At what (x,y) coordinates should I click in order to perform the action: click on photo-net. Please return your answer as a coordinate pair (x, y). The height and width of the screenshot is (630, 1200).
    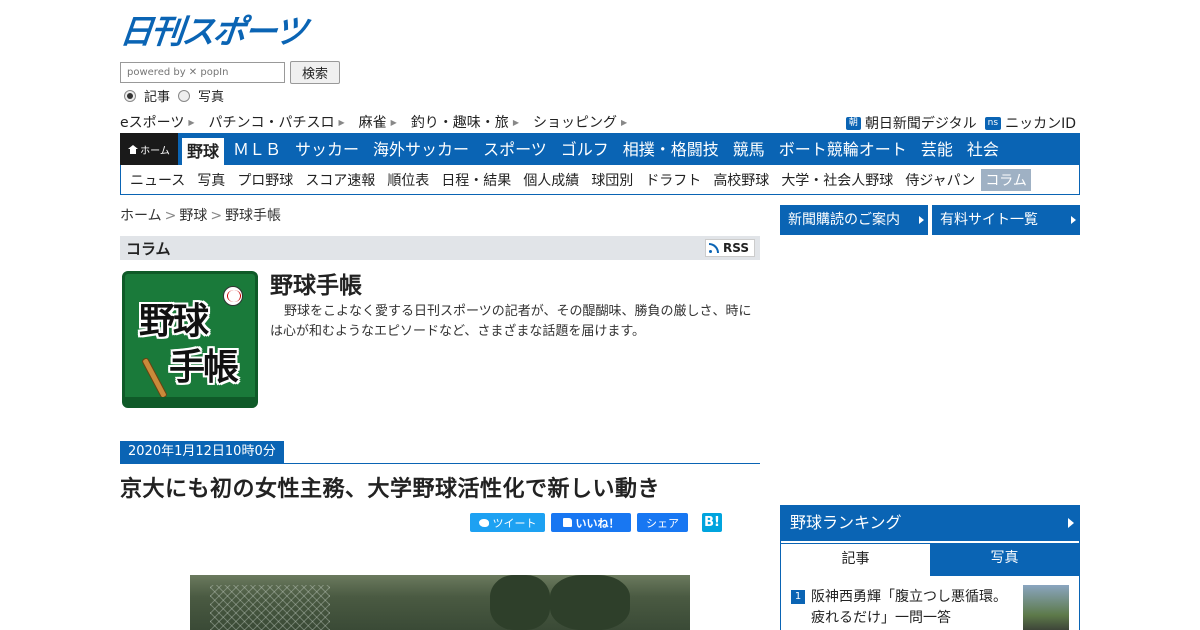
    Looking at the image, I should click on (270, 607).